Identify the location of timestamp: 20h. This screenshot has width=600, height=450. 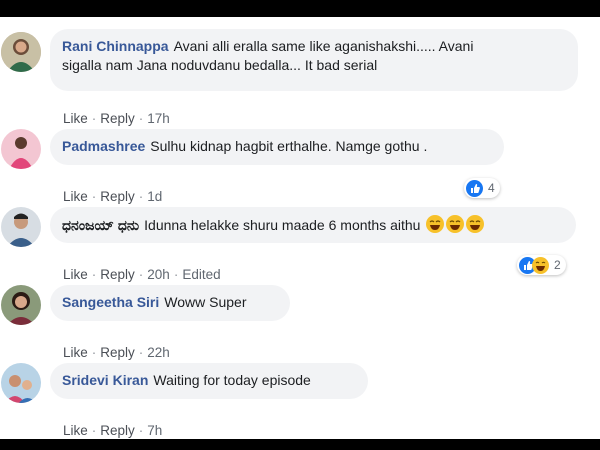
(158, 274).